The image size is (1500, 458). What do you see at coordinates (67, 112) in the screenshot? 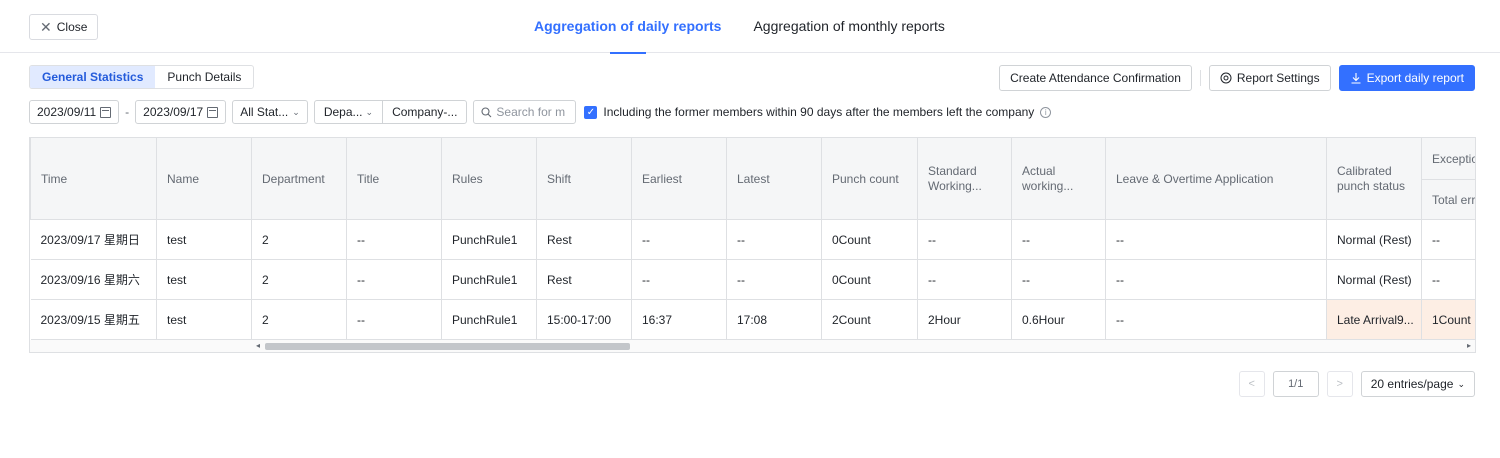
I see `start-date-value: 2023/09/11` at bounding box center [67, 112].